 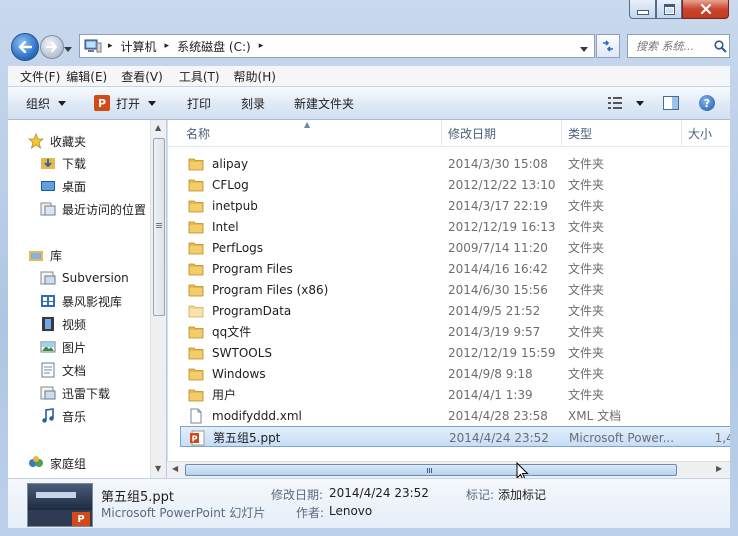 What do you see at coordinates (75, 393) in the screenshot?
I see `nav-lib-thunder: 迅雷下载` at bounding box center [75, 393].